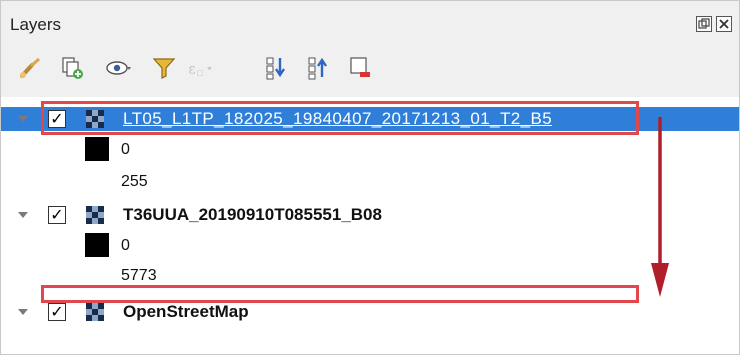 This screenshot has height=355, width=740. Describe the element at coordinates (120, 68) in the screenshot. I see `manage-visibility-icon` at that location.